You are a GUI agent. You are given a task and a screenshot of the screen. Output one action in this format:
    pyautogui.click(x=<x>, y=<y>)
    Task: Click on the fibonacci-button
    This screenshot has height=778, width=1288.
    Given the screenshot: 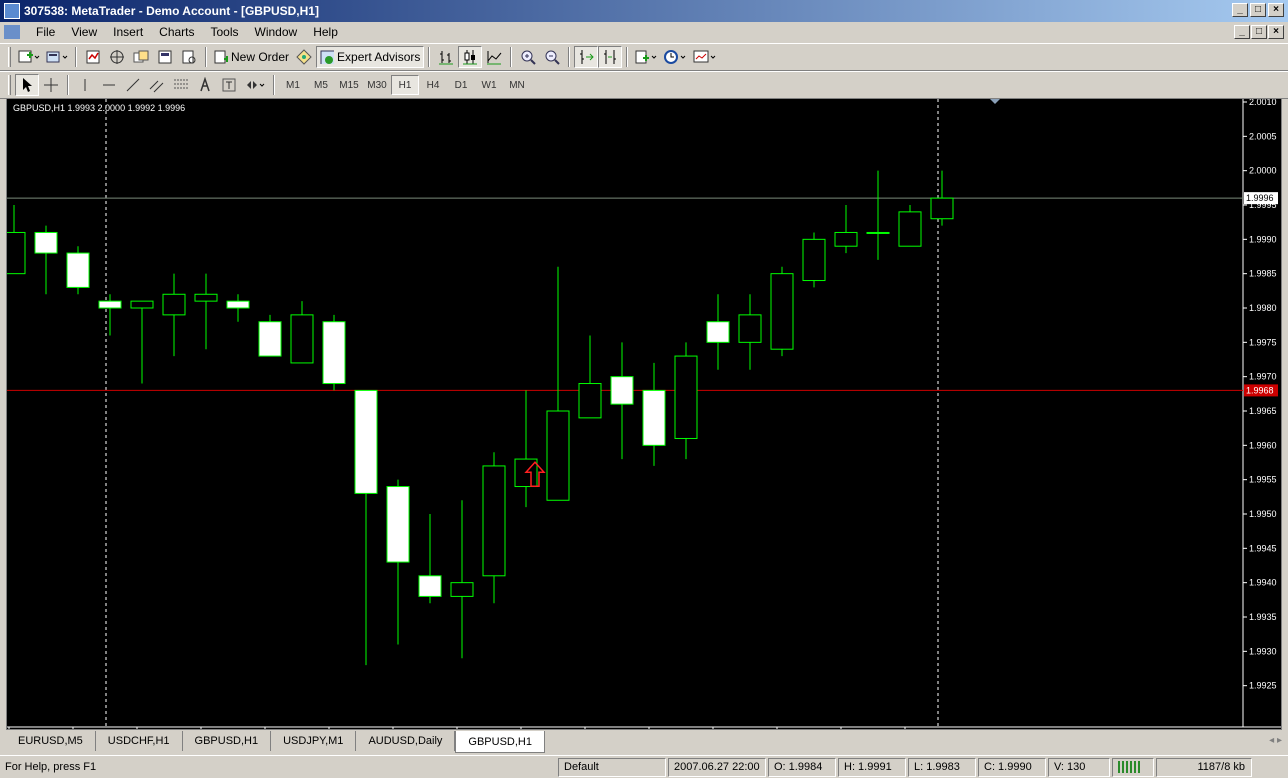 What is the action you would take?
    pyautogui.click(x=181, y=85)
    